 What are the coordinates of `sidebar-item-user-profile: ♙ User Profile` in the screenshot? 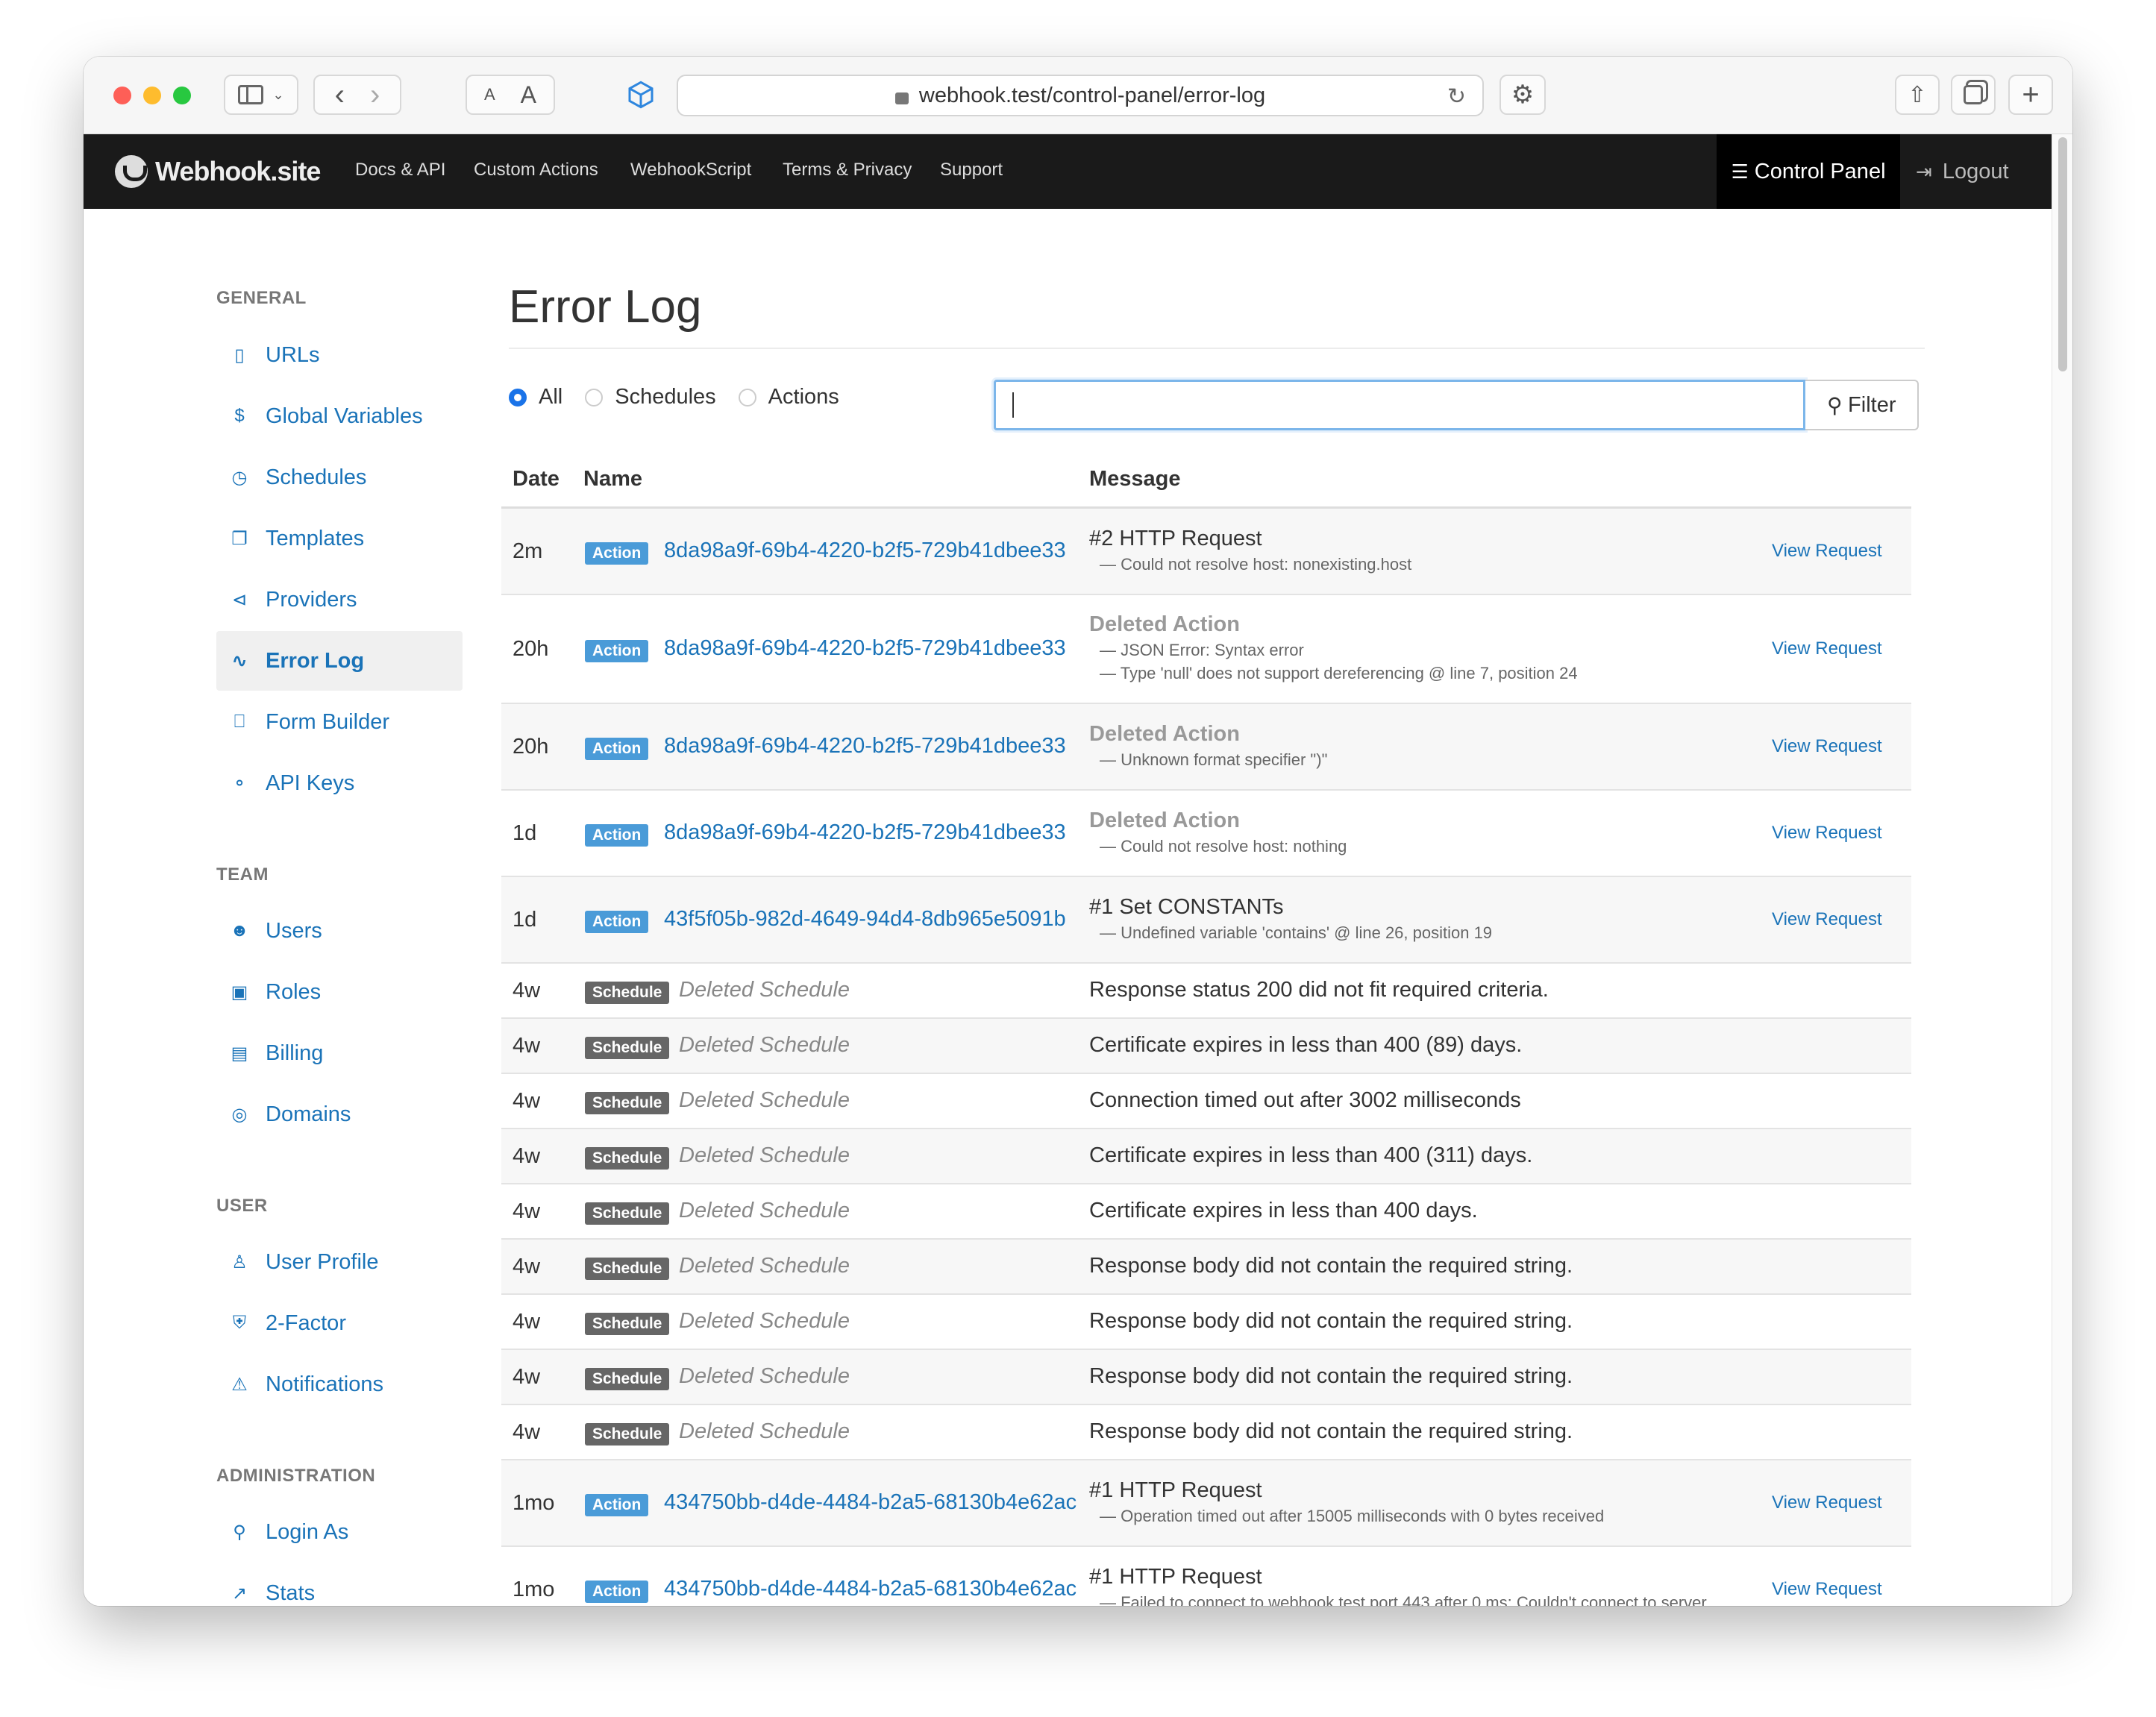 It's located at (339, 1262).